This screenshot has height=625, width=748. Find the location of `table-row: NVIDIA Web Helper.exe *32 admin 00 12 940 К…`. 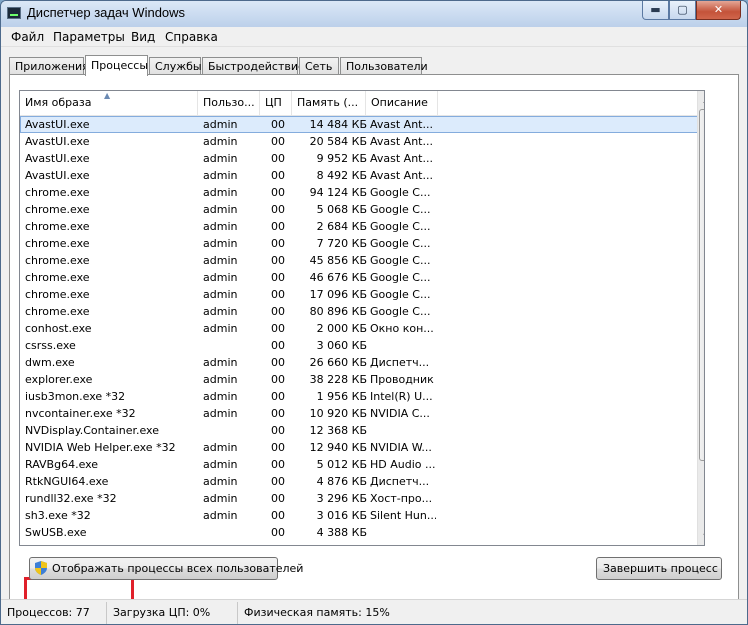

table-row: NVIDIA Web Helper.exe *32 admin 00 12 940 К… is located at coordinates (359, 447).